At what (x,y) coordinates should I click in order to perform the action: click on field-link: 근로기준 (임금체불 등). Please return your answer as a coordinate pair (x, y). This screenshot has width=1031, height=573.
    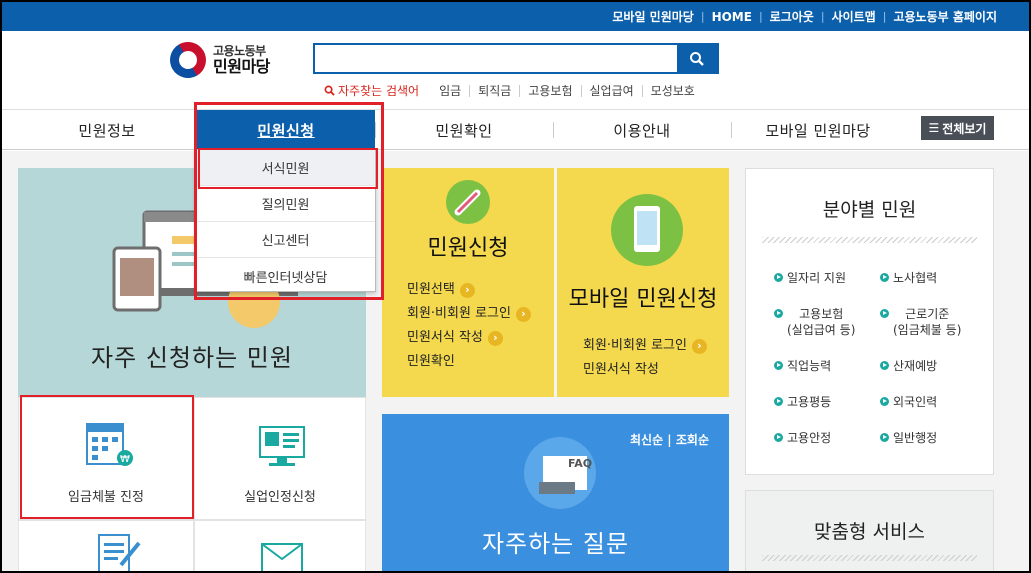
    Looking at the image, I should click on (920, 322).